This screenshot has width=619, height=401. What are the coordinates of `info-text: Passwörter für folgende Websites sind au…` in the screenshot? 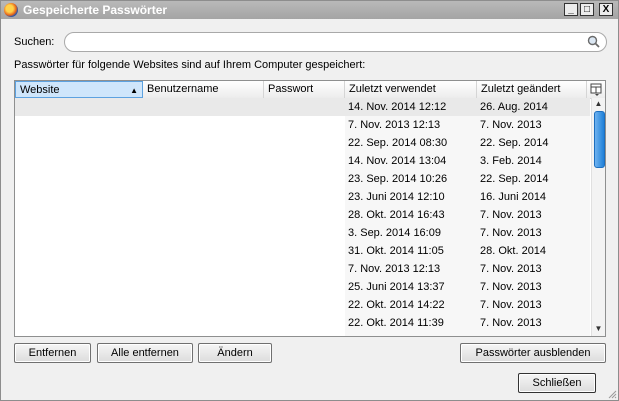 It's located at (190, 65).